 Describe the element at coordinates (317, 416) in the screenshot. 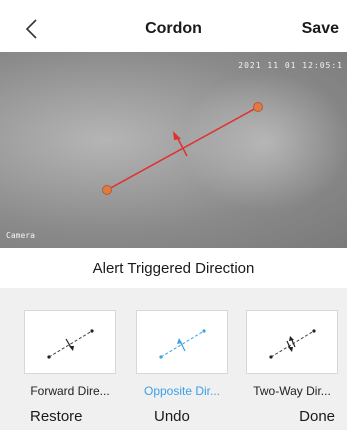

I see `done-button: Done` at that location.